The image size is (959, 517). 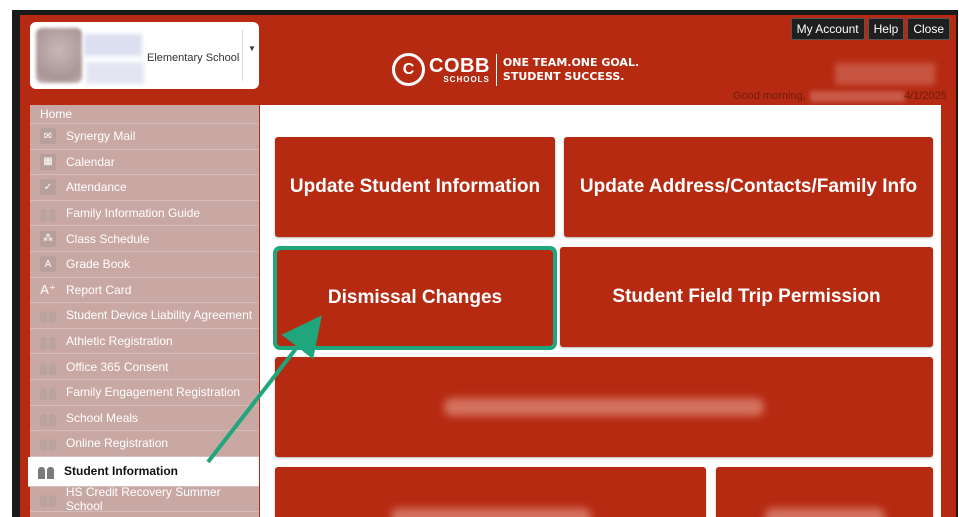 What do you see at coordinates (144, 137) in the screenshot?
I see `sidebar-item-synergy-mail: ✉ Synergy Mail` at bounding box center [144, 137].